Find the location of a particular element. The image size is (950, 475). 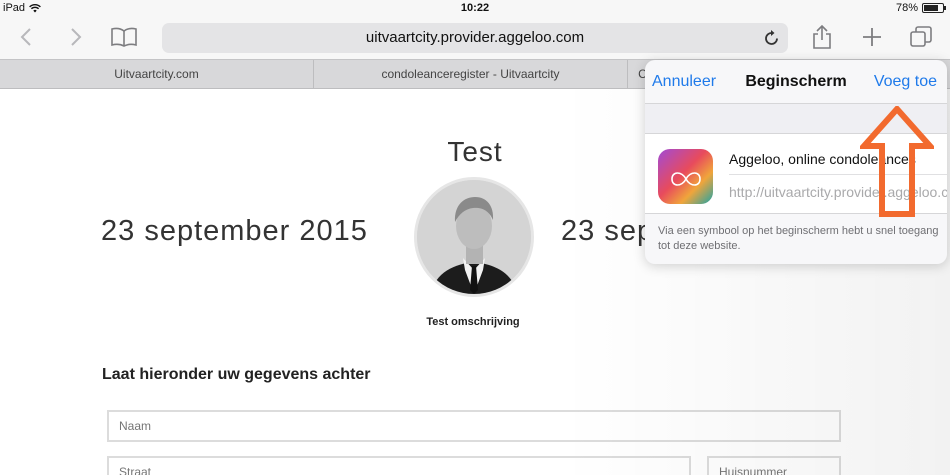

status-bar: iPad 10:22 78% is located at coordinates (475, 8).